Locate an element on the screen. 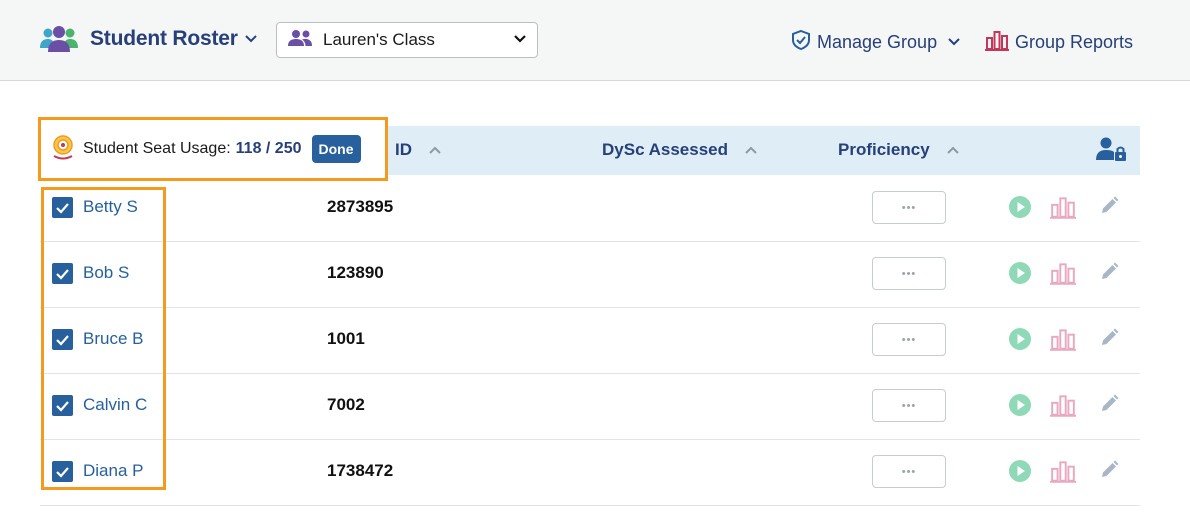 The height and width of the screenshot is (527, 1190). column-header-id-label: ID is located at coordinates (403, 149).